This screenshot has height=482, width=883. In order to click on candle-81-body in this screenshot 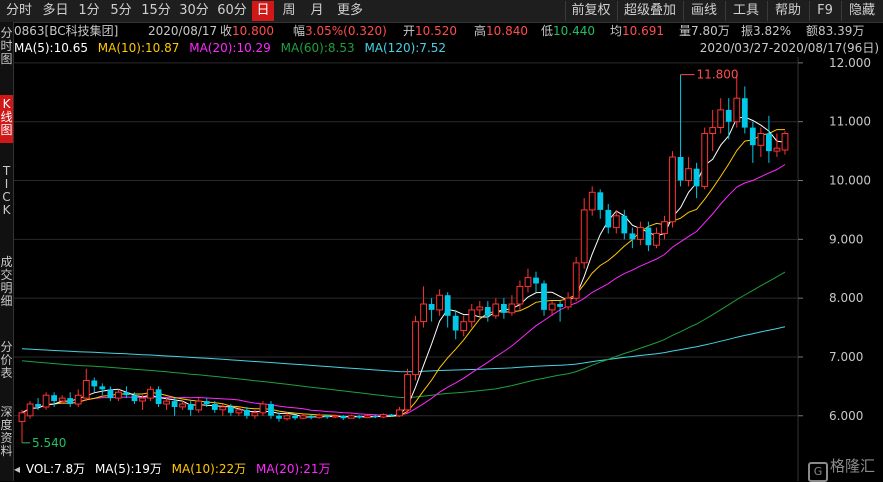, I will do `click(672, 189)`.